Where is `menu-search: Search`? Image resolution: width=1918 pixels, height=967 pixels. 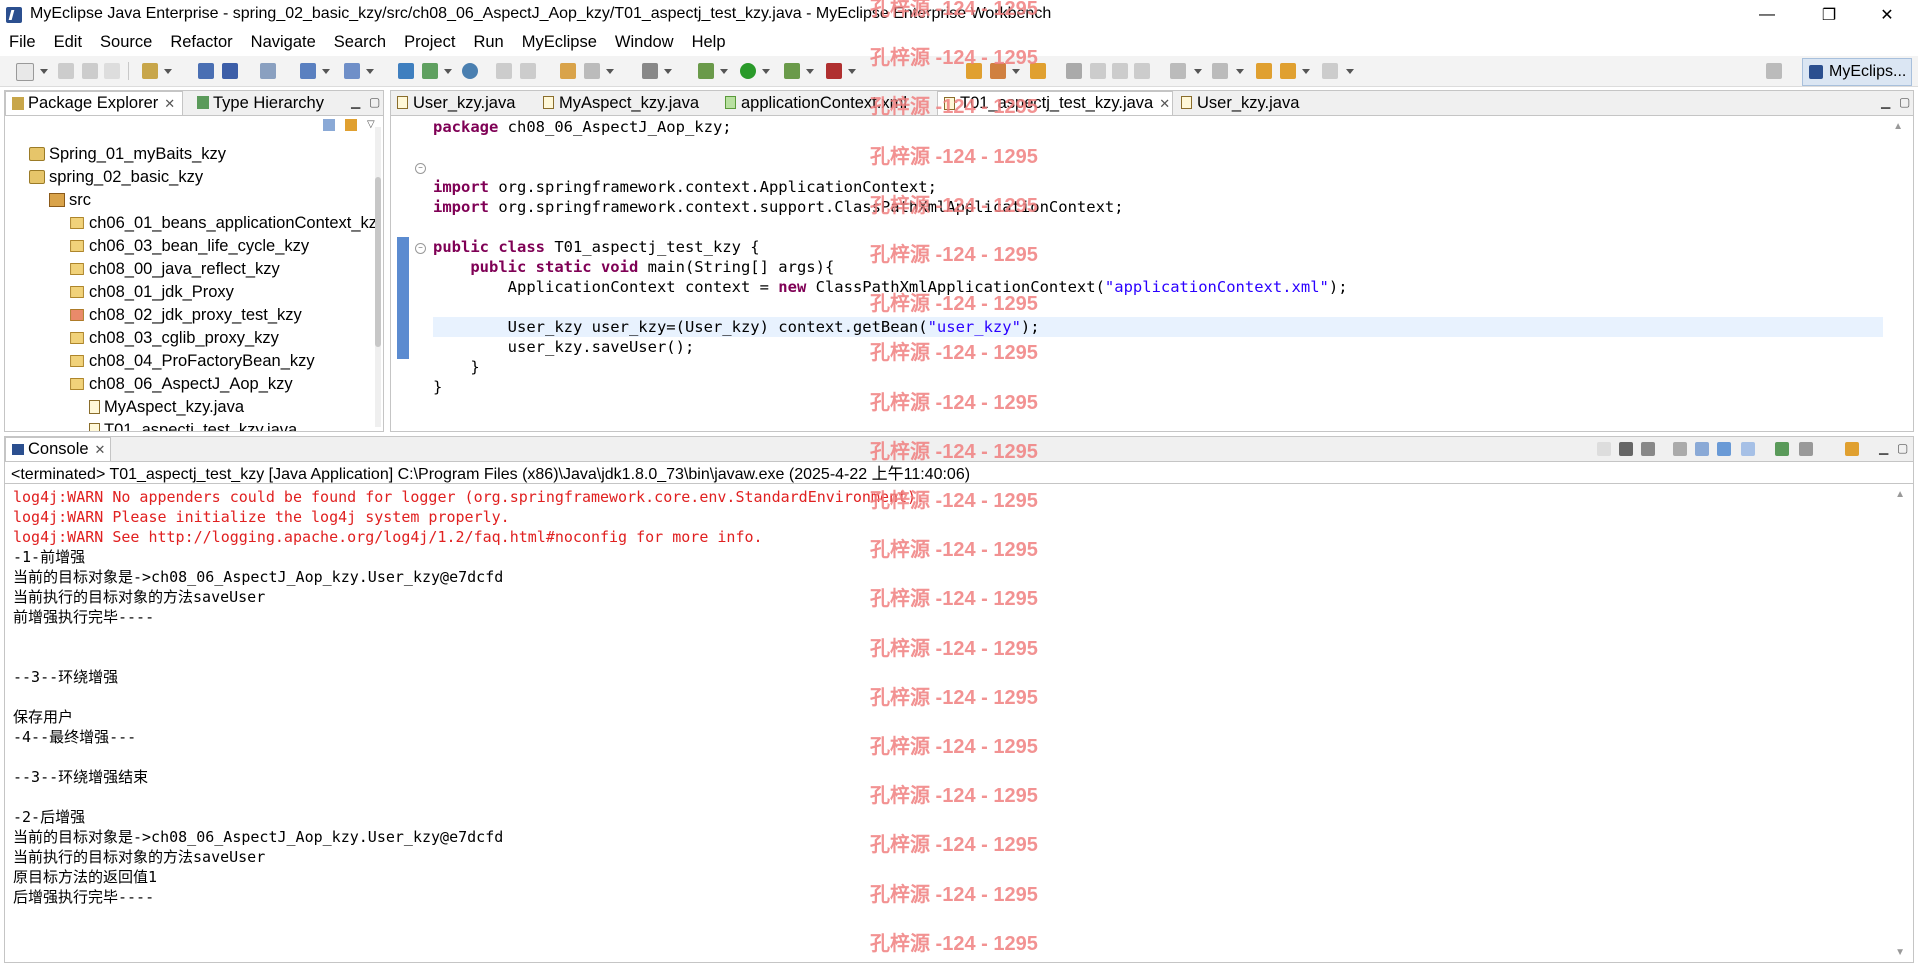 menu-search: Search is located at coordinates (360, 42).